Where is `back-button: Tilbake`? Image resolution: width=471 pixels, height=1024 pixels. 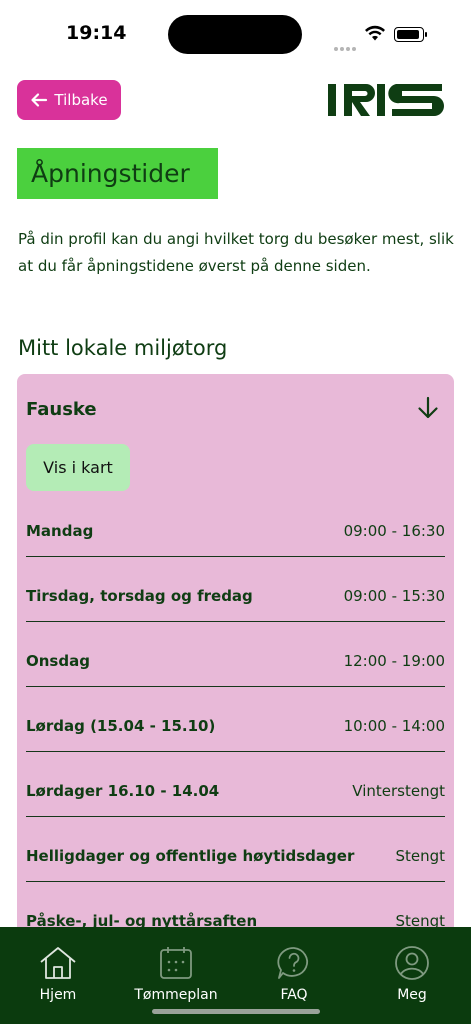 back-button: Tilbake is located at coordinates (69, 100).